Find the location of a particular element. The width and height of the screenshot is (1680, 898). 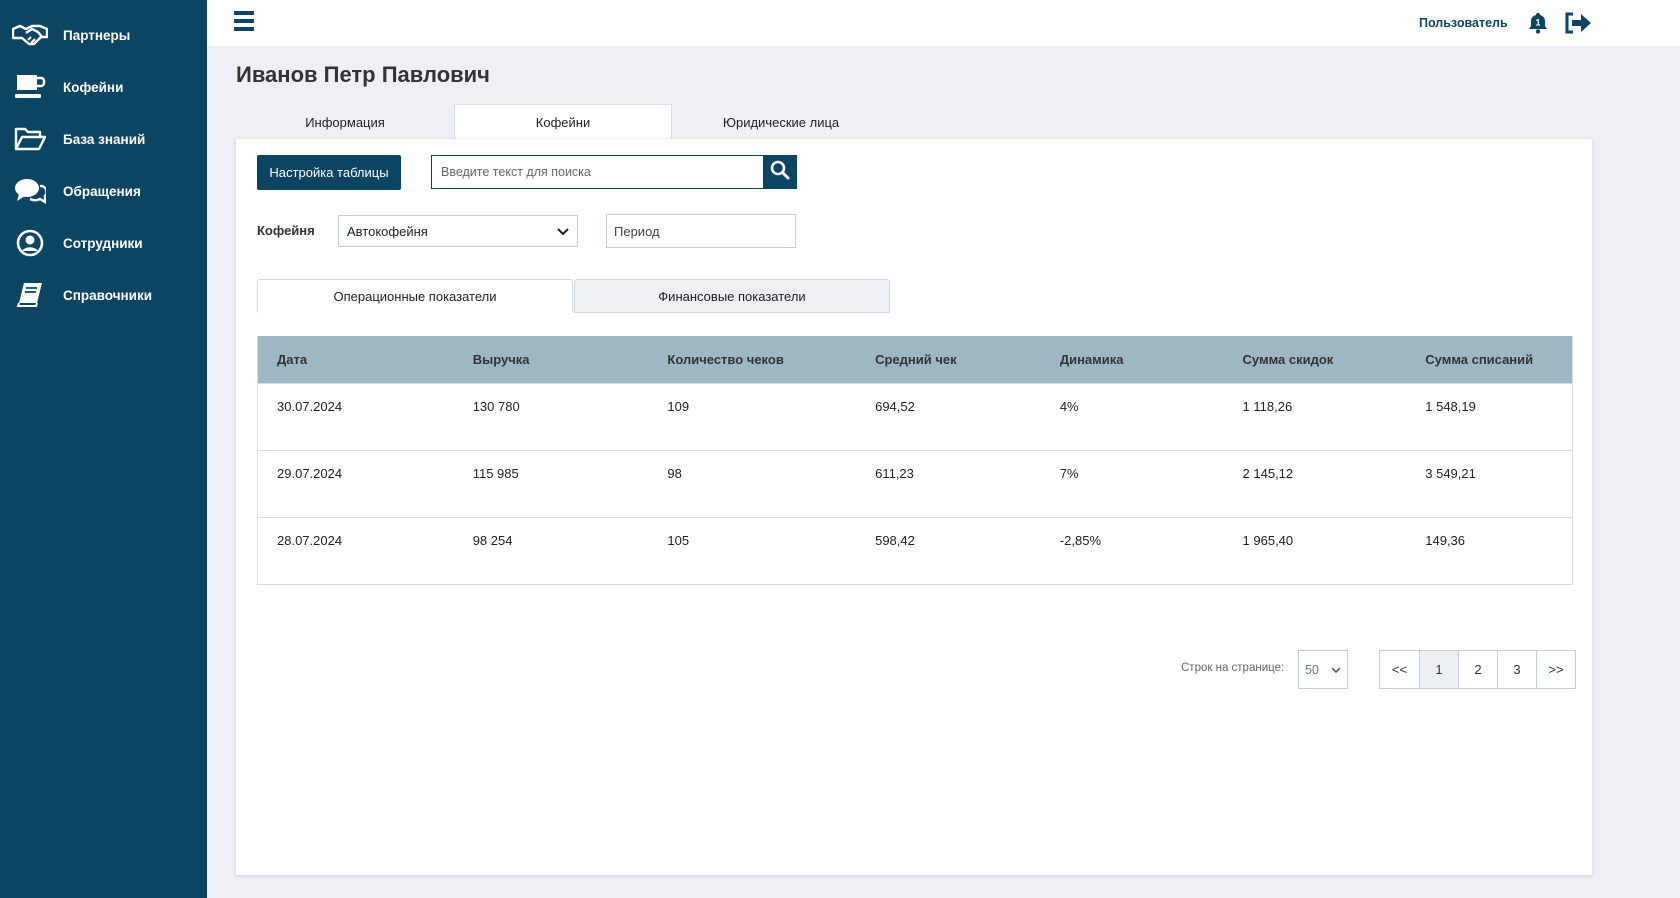

cell-checks-count: 105 is located at coordinates (678, 540).